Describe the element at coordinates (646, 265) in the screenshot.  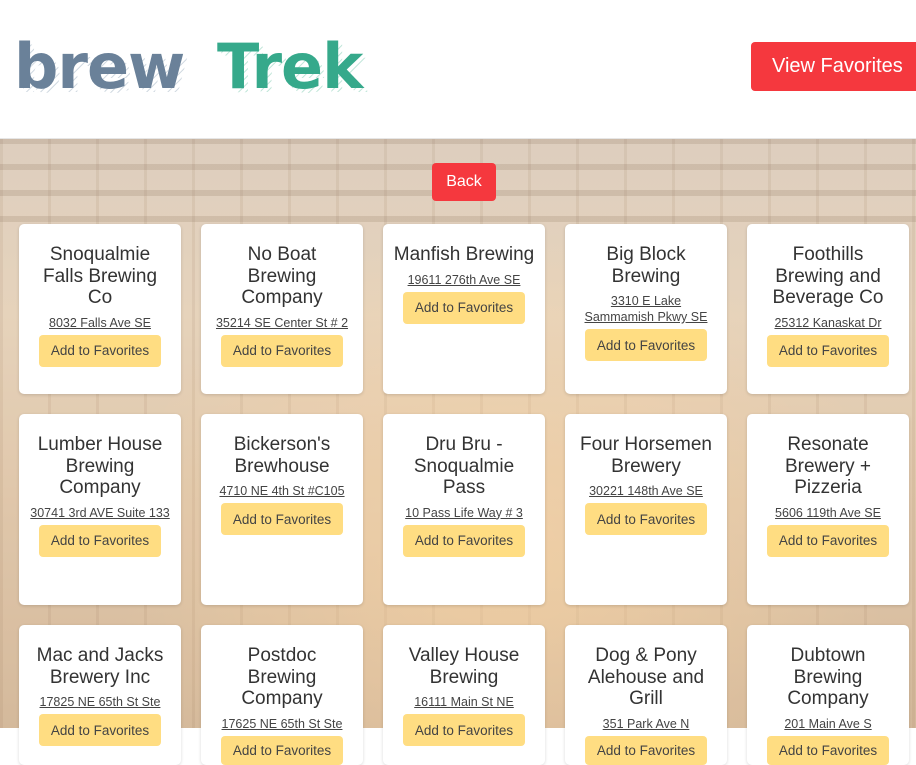
I see `brewery-name: Big Block Brewing` at that location.